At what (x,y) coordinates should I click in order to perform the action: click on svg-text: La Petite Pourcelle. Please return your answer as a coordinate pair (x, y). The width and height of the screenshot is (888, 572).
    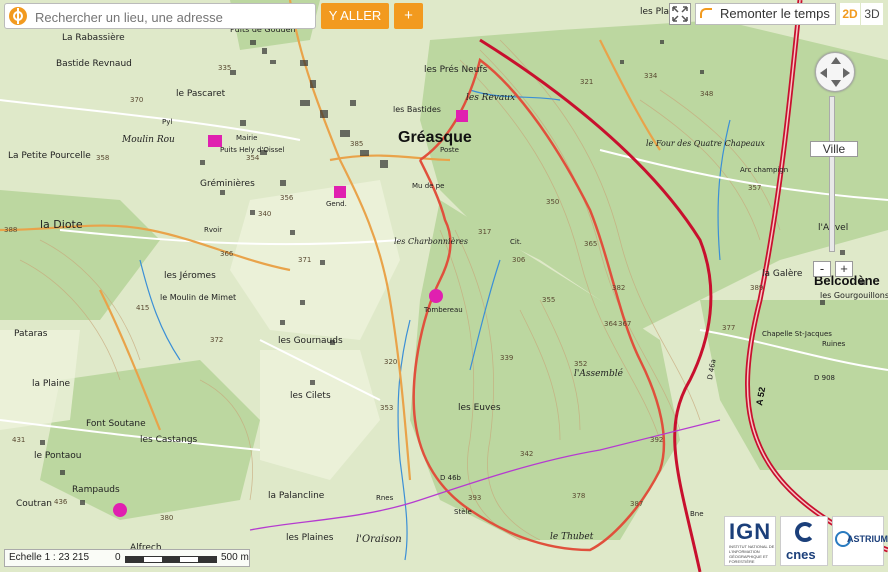
    Looking at the image, I should click on (49, 156).